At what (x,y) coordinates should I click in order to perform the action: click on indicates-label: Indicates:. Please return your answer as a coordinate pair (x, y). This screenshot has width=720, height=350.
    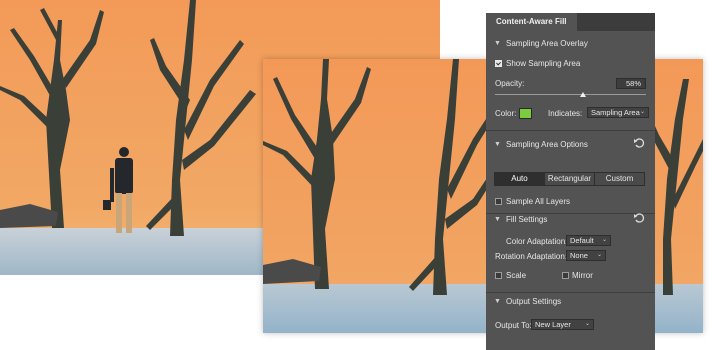
    Looking at the image, I should click on (565, 113).